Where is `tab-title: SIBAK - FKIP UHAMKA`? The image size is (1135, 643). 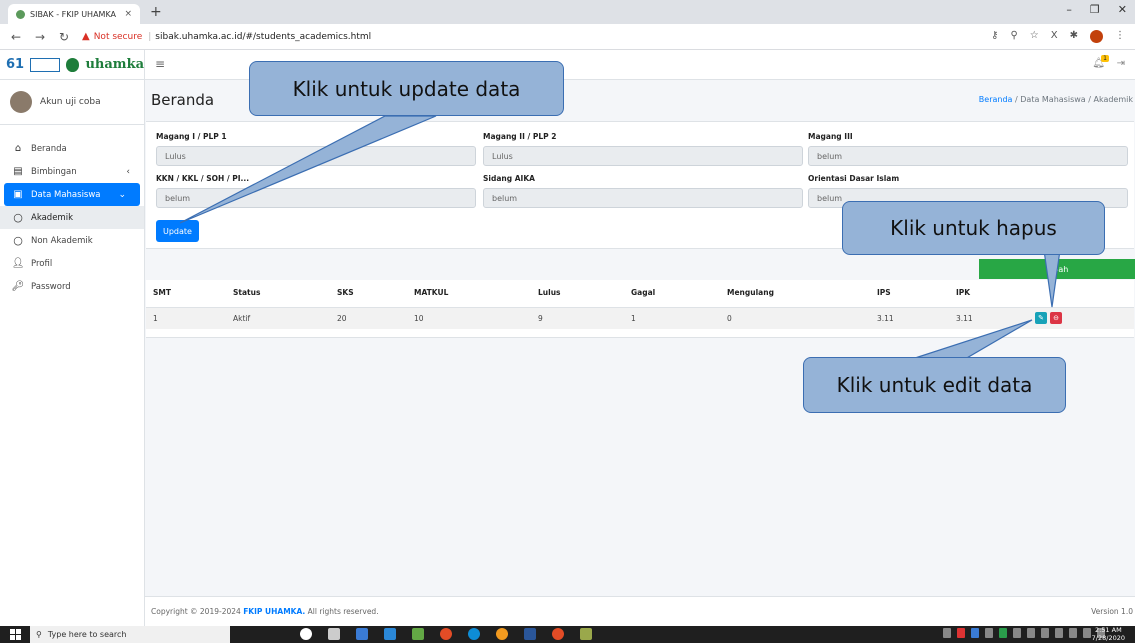 tab-title: SIBAK - FKIP UHAMKA is located at coordinates (73, 14).